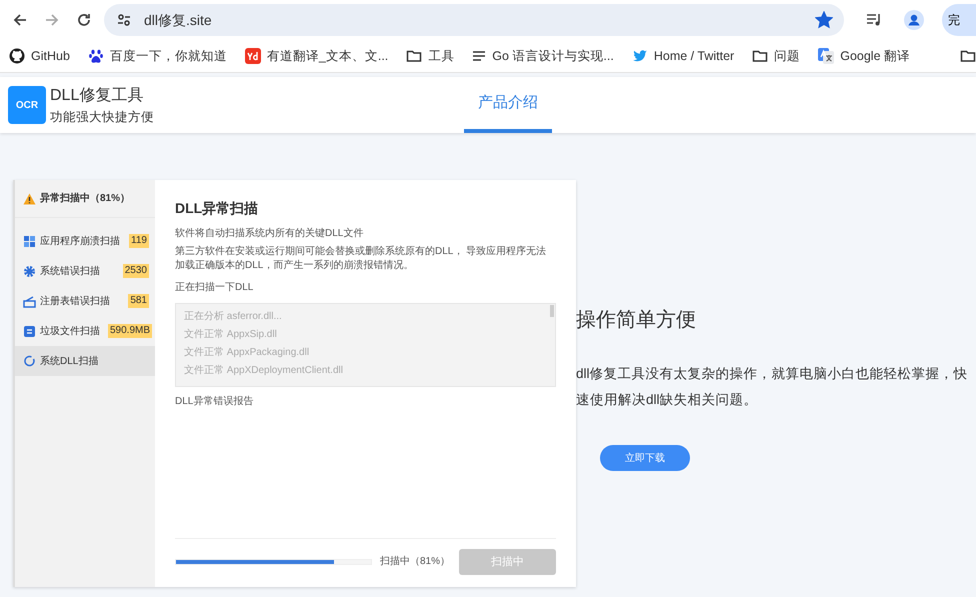  Describe the element at coordinates (29, 198) in the screenshot. I see `warning-icon` at that location.